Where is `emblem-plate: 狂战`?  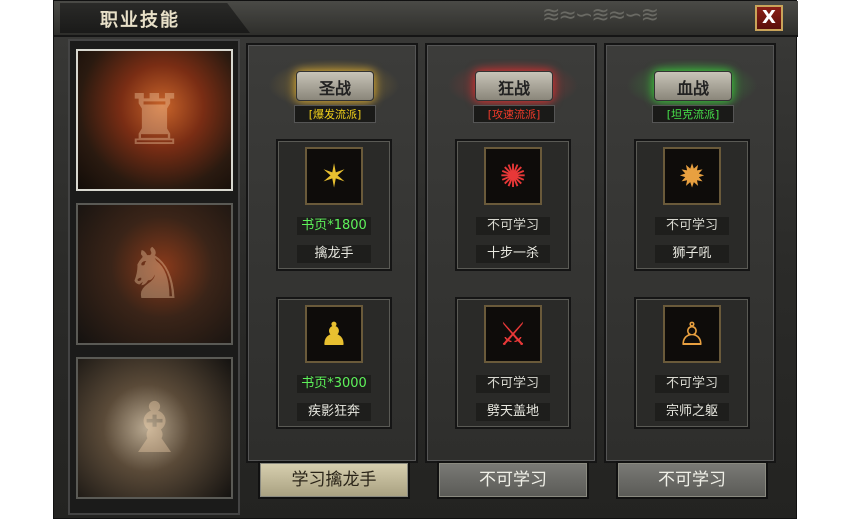 emblem-plate: 狂战 is located at coordinates (514, 86).